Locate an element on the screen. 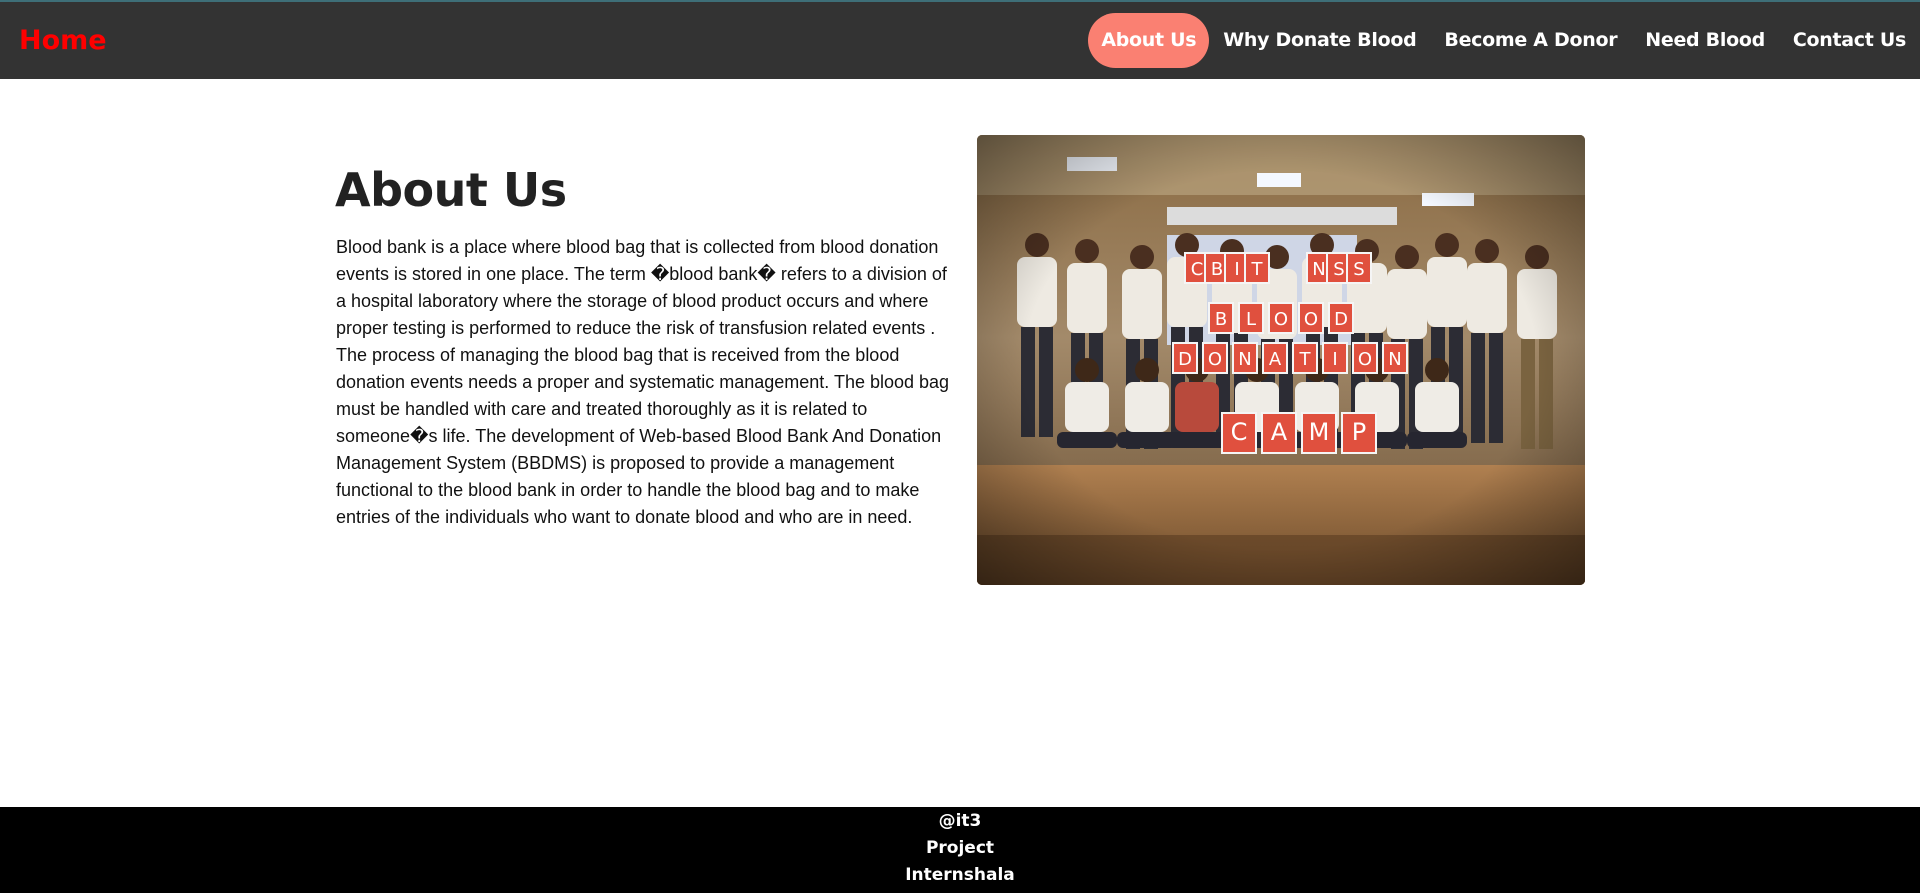 The height and width of the screenshot is (893, 1920). nav-need-blood: Need Blood is located at coordinates (1705, 40).